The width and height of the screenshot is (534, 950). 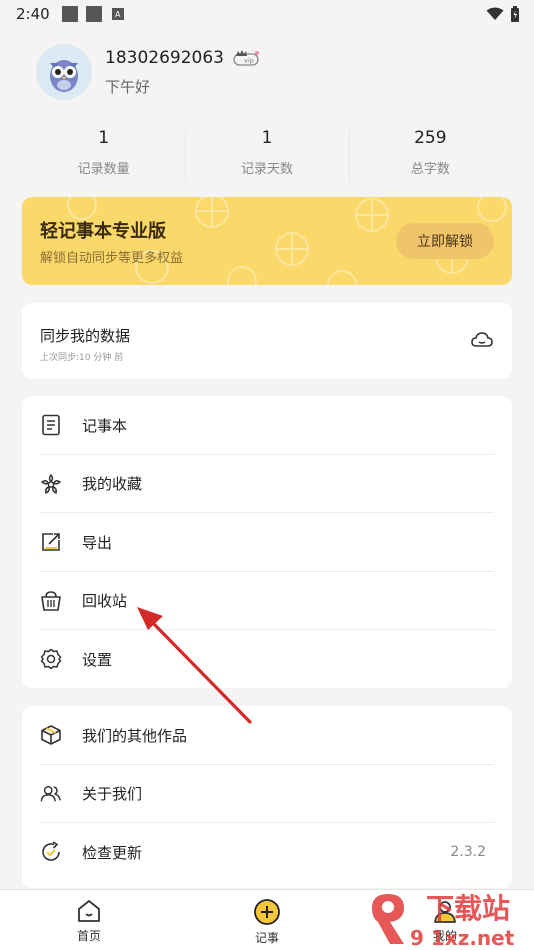 What do you see at coordinates (51, 601) in the screenshot?
I see `trash-basket-icon` at bounding box center [51, 601].